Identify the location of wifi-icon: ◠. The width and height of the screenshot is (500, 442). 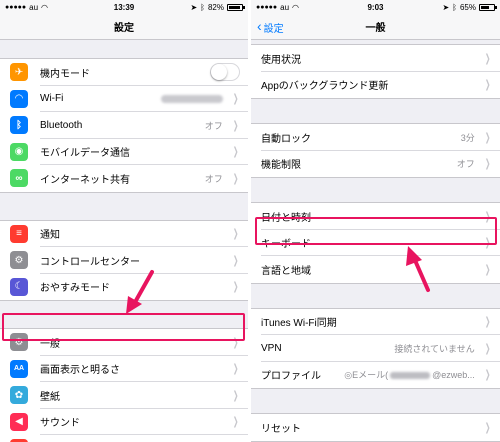
(19, 98).